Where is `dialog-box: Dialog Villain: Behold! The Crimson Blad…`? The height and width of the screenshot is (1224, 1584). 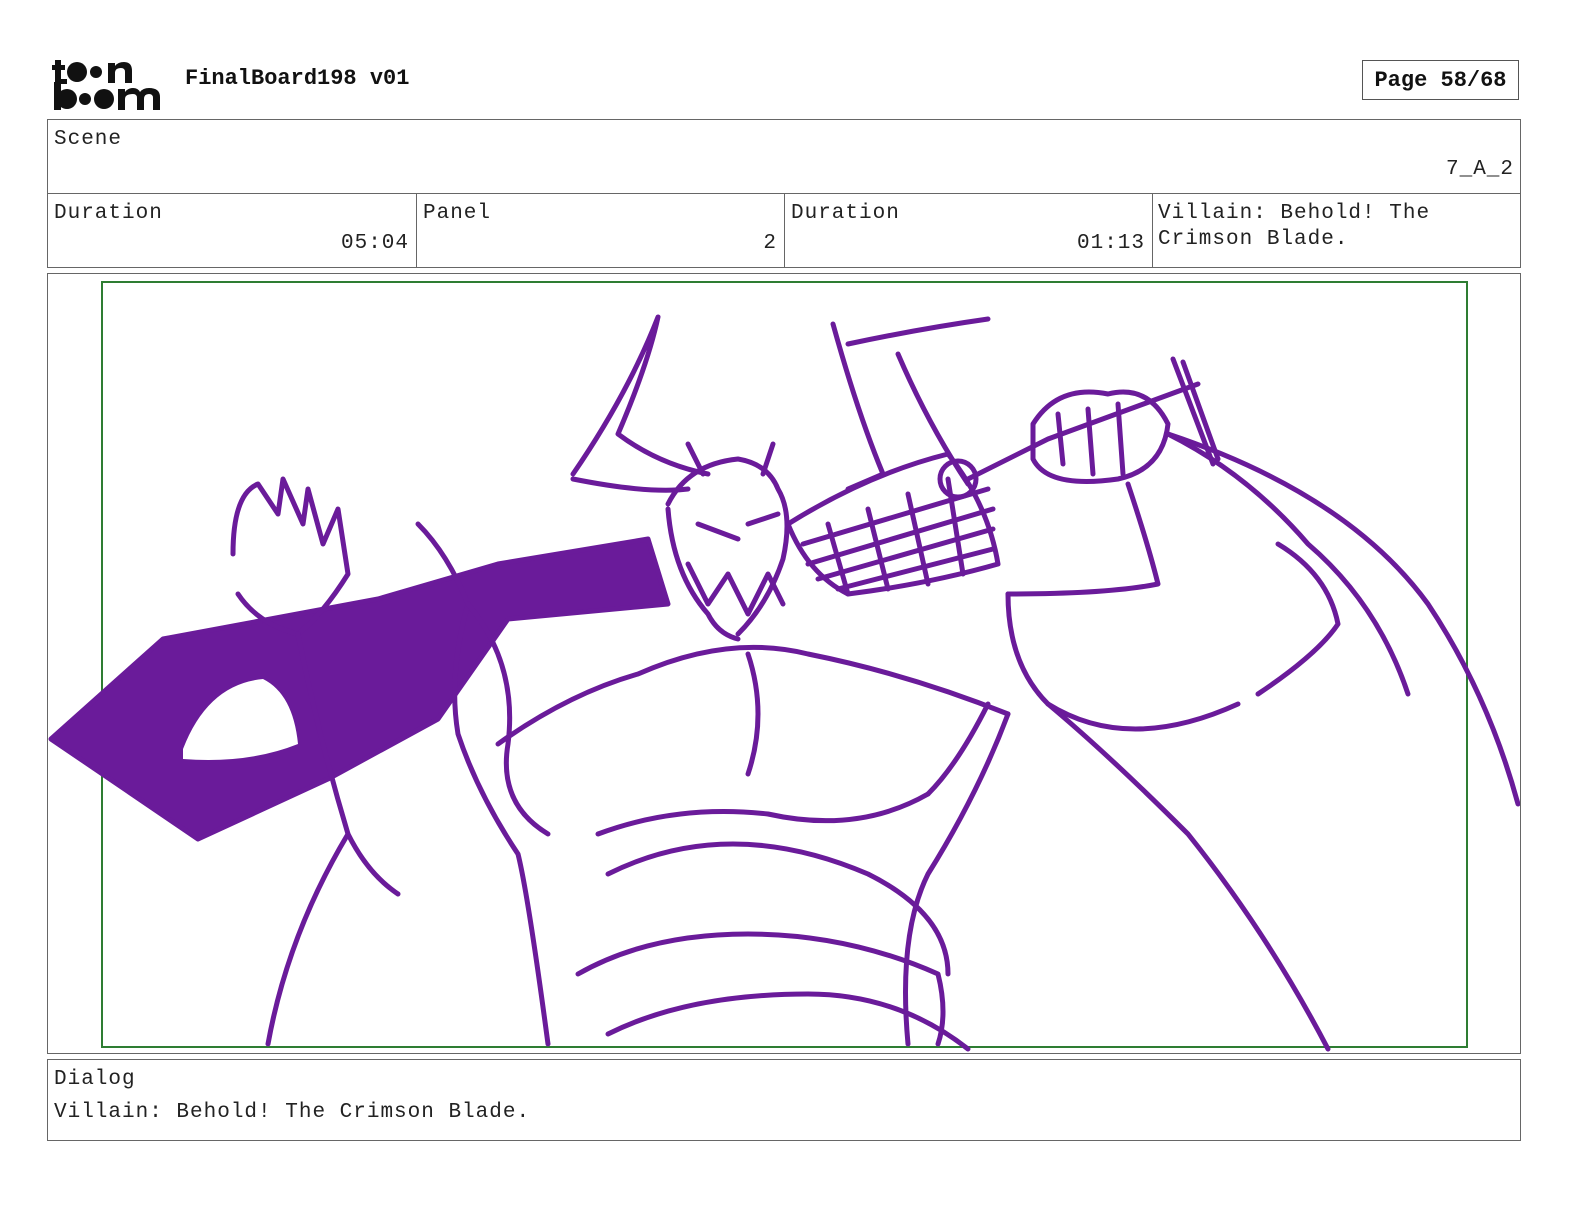 dialog-box: Dialog Villain: Behold! The Crimson Blad… is located at coordinates (784, 1100).